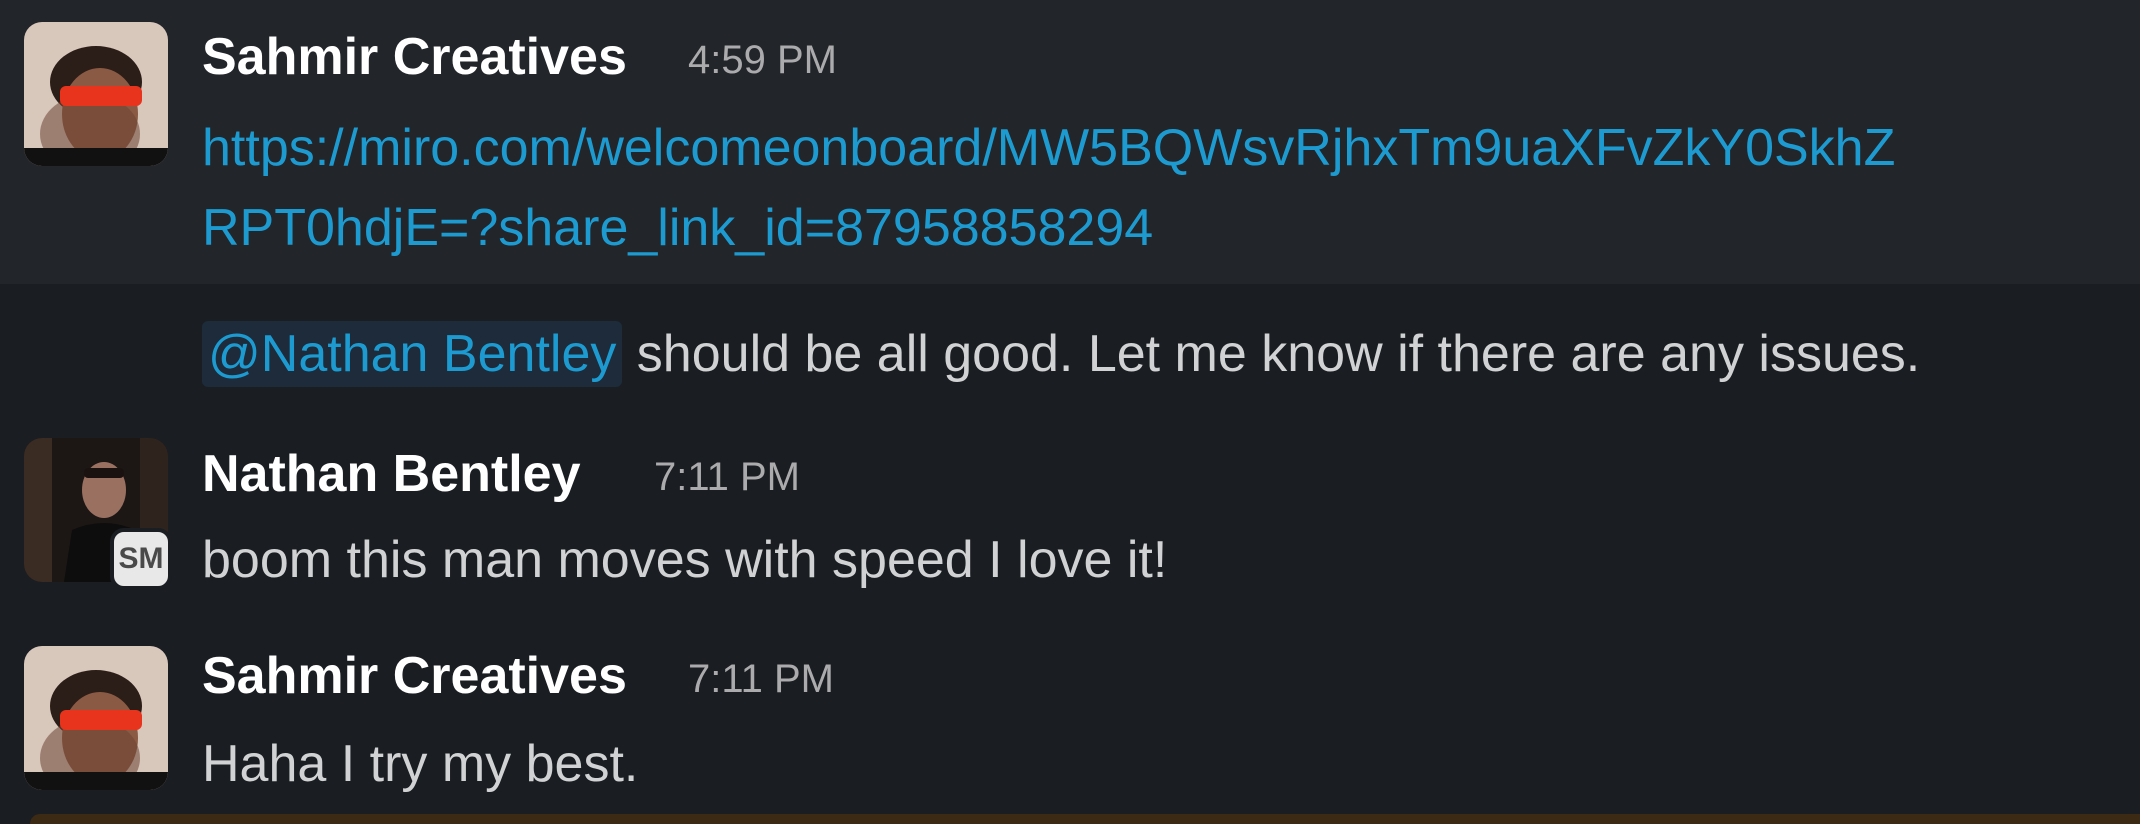  What do you see at coordinates (391, 474) in the screenshot?
I see `sender-name: Nathan Bentley` at bounding box center [391, 474].